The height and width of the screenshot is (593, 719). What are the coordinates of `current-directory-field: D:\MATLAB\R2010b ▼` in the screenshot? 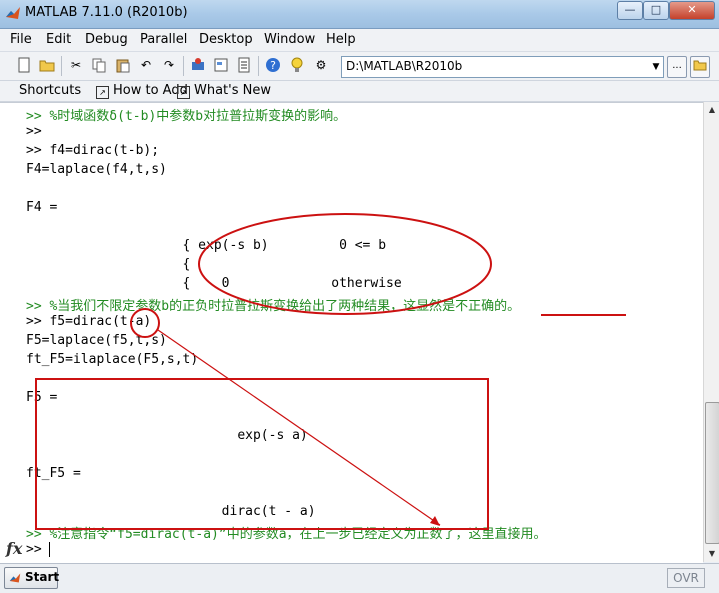 It's located at (502, 67).